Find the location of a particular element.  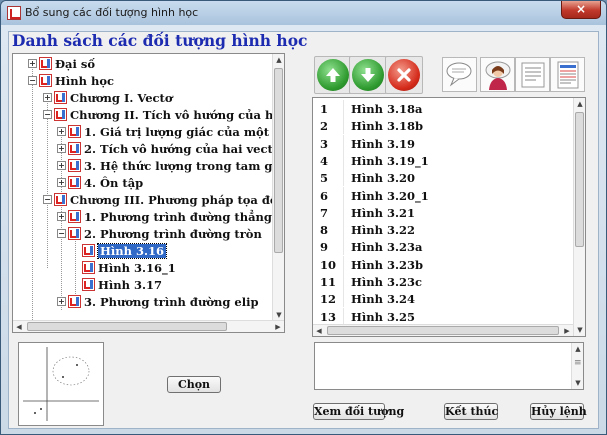

arrow-down-icon is located at coordinates (368, 75).